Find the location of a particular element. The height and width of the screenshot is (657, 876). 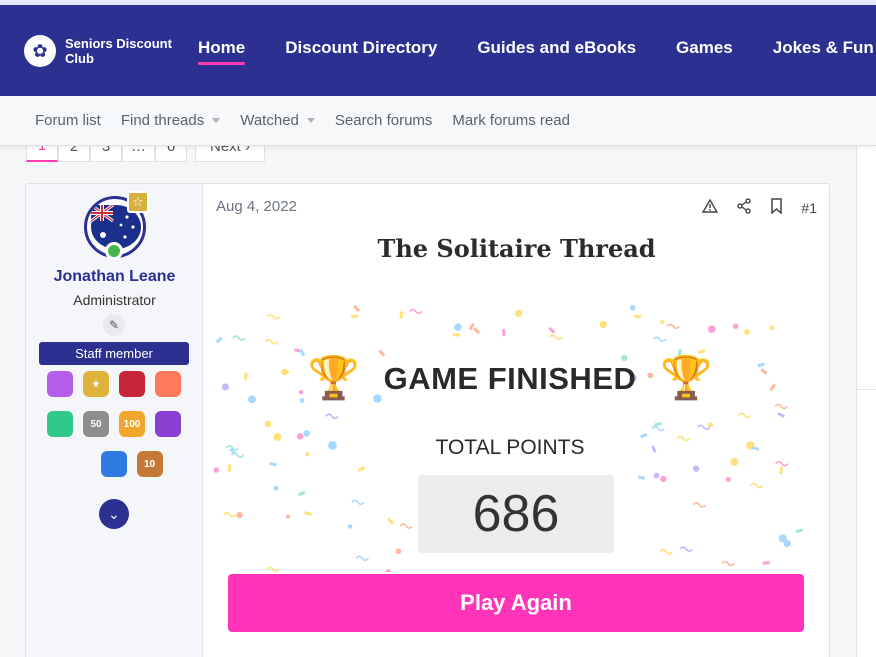

logo-tag-icon: ✿ is located at coordinates (40, 51).